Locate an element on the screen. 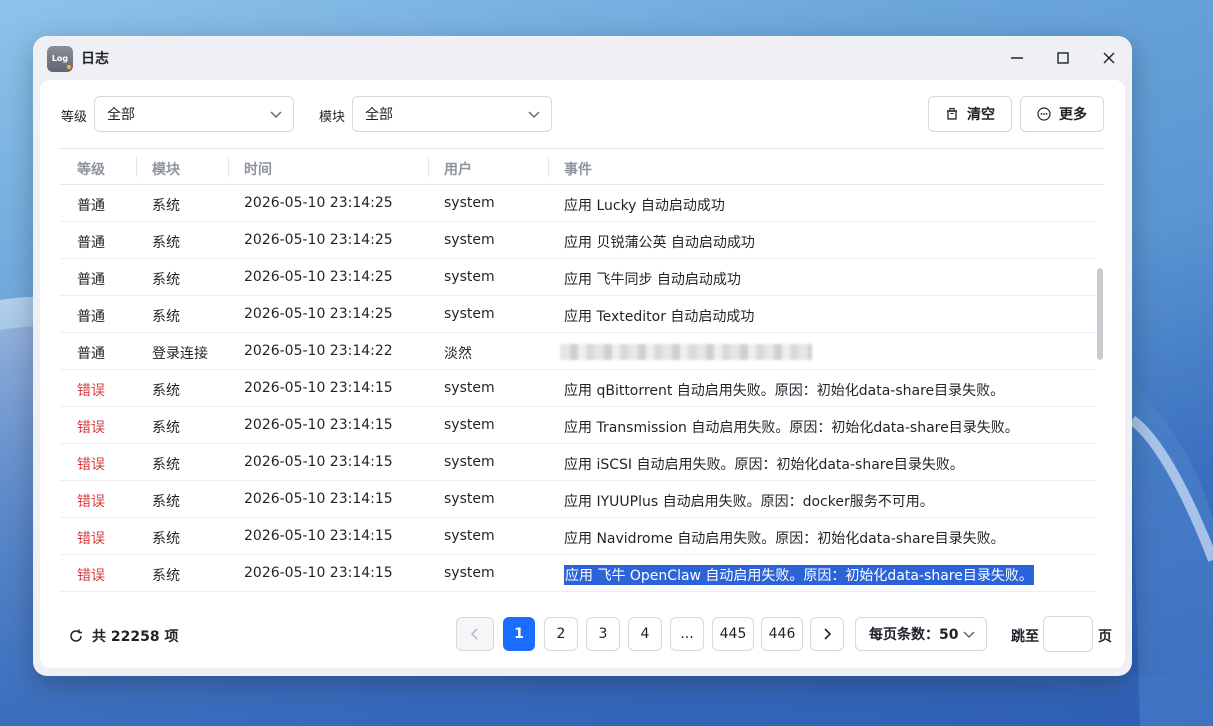 The image size is (1213, 726). log-app-icon: Log is located at coordinates (60, 59).